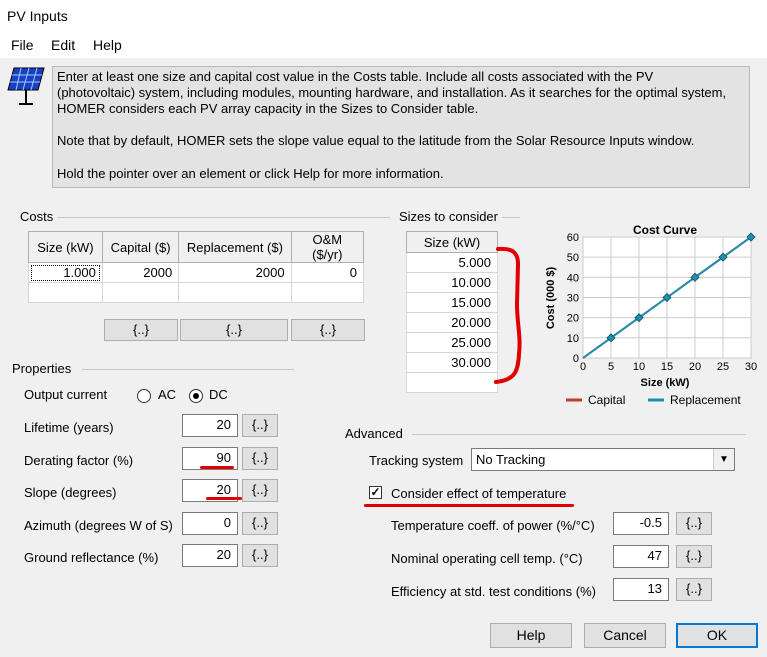 Image resolution: width=767 pixels, height=657 pixels. I want to click on window-title: PV Inputs, so click(37, 16).